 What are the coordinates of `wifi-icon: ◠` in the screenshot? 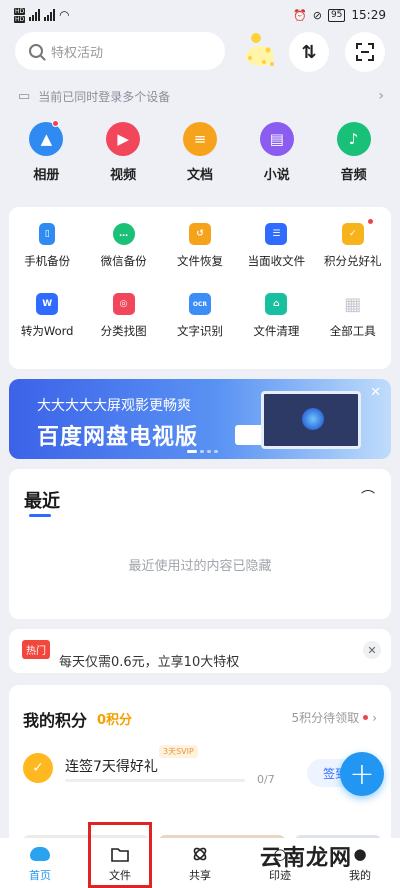 It's located at (64, 15).